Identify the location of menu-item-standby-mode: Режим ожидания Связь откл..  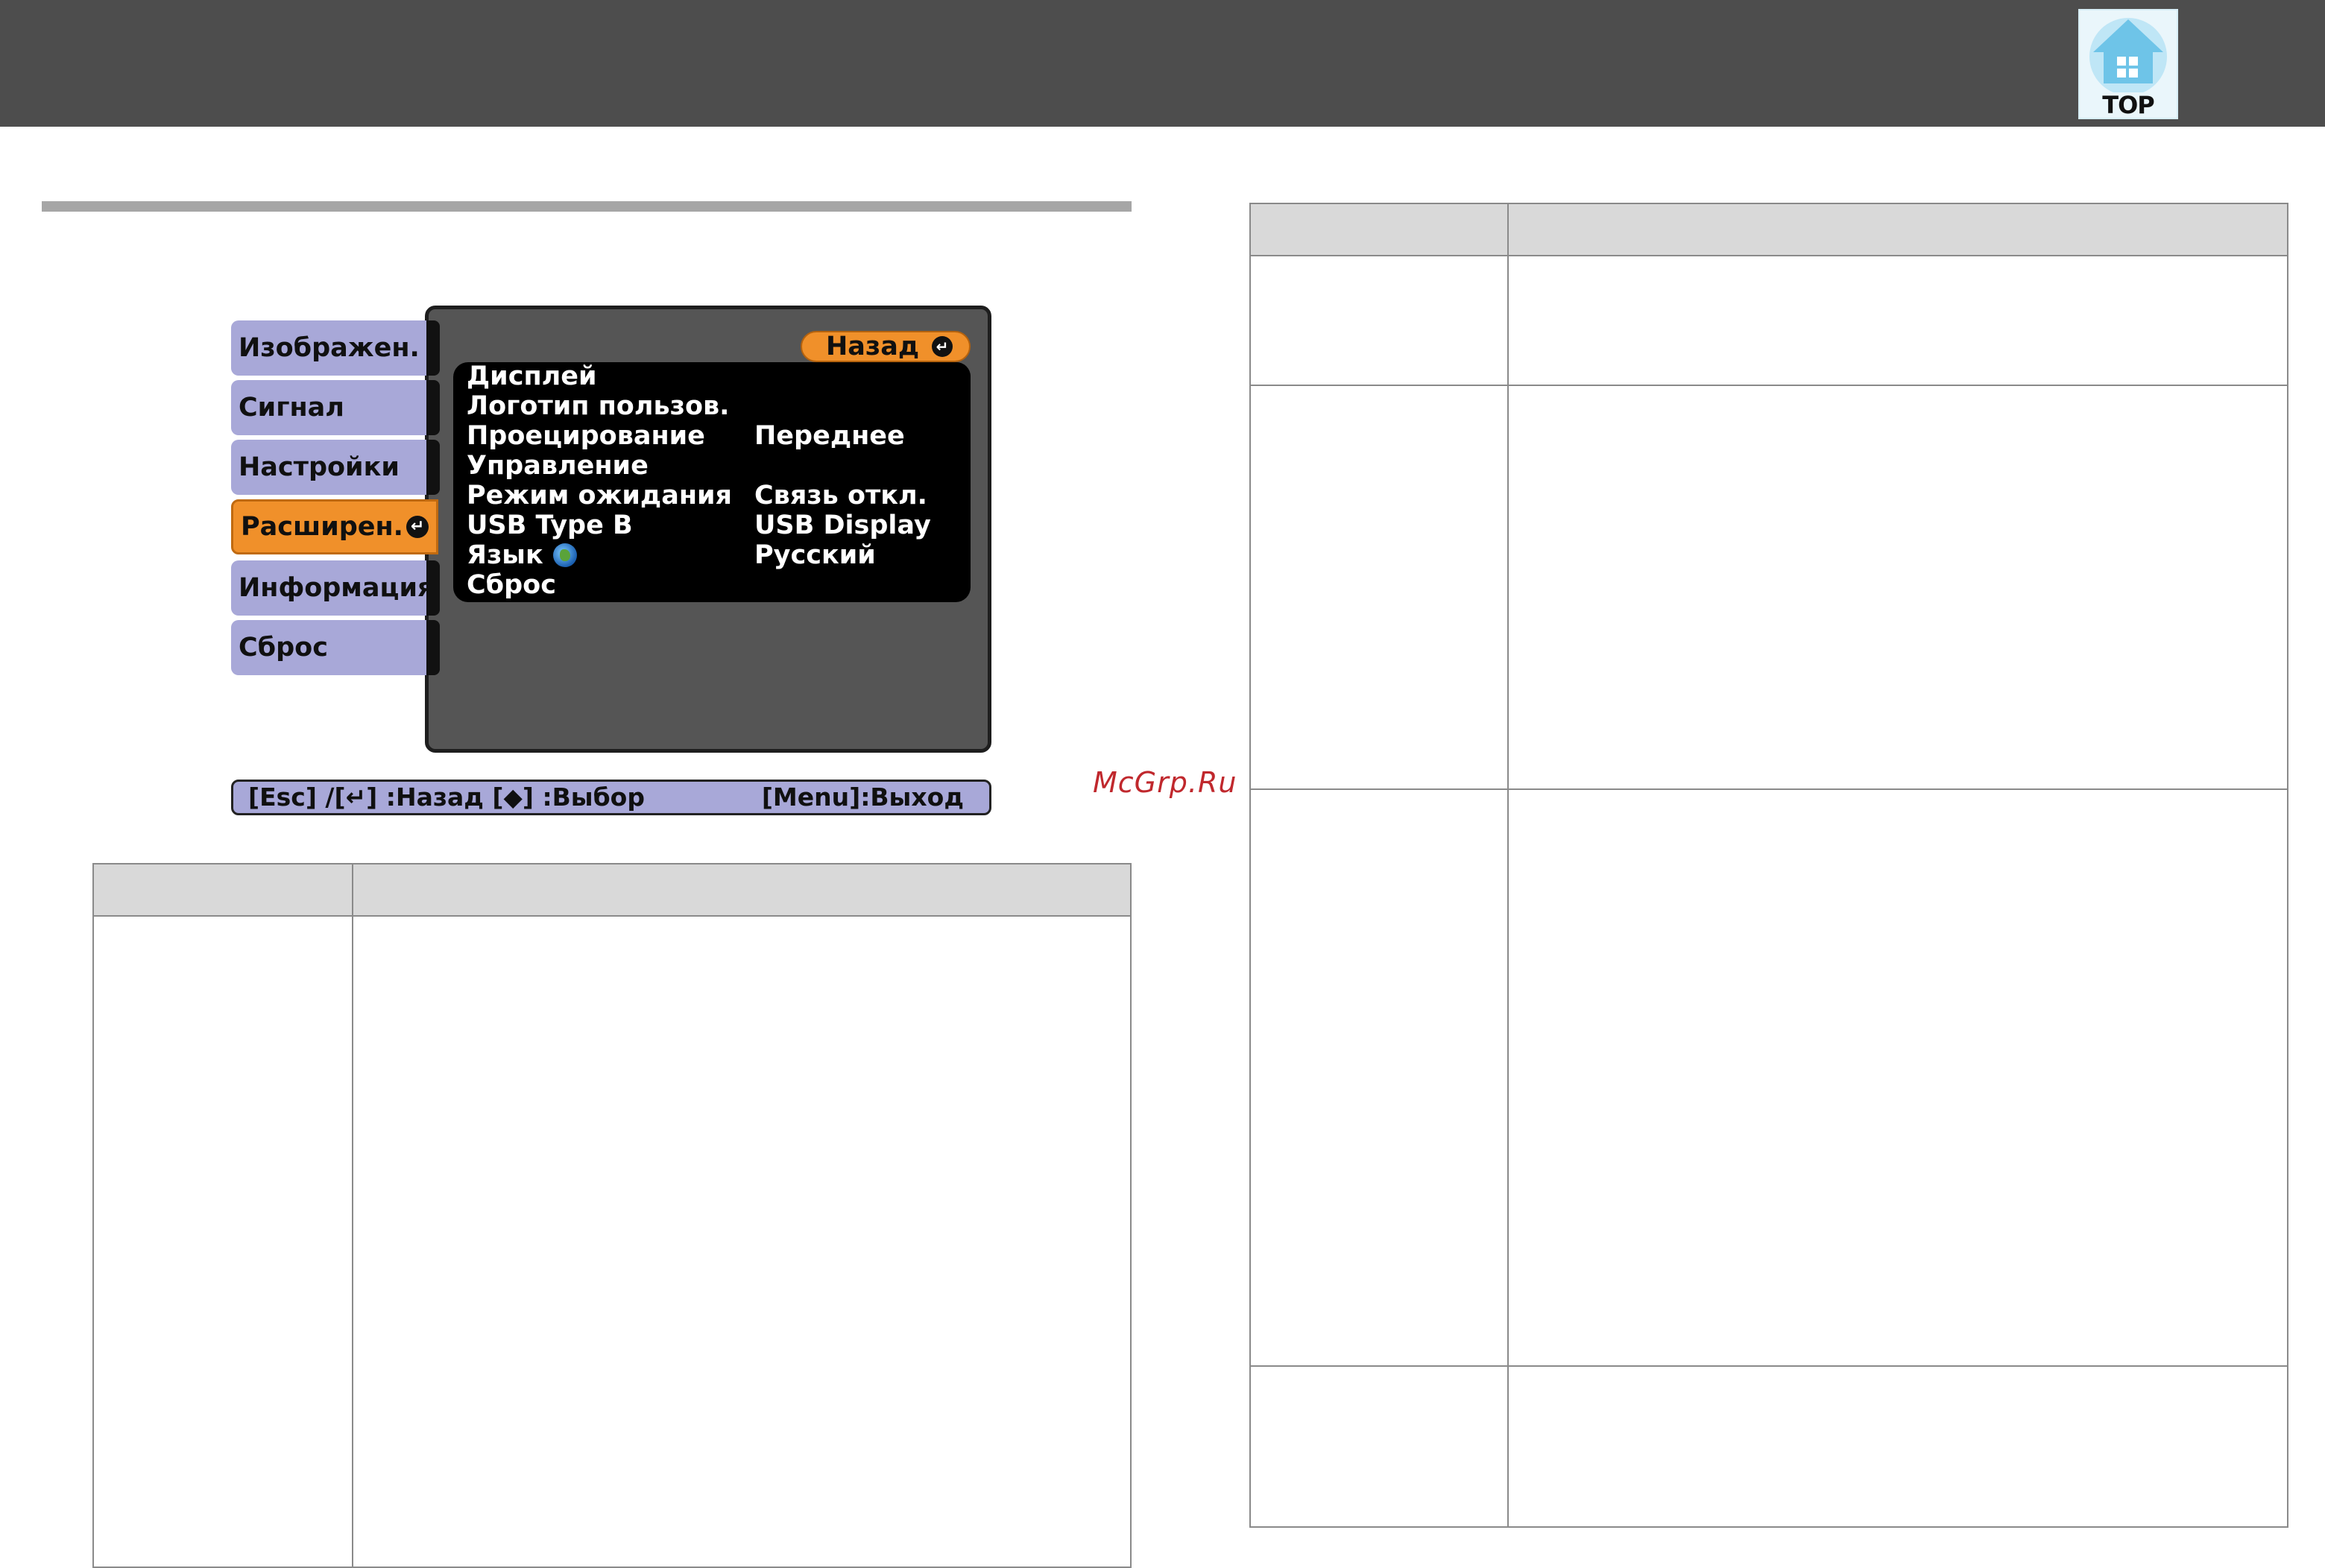
(713, 495).